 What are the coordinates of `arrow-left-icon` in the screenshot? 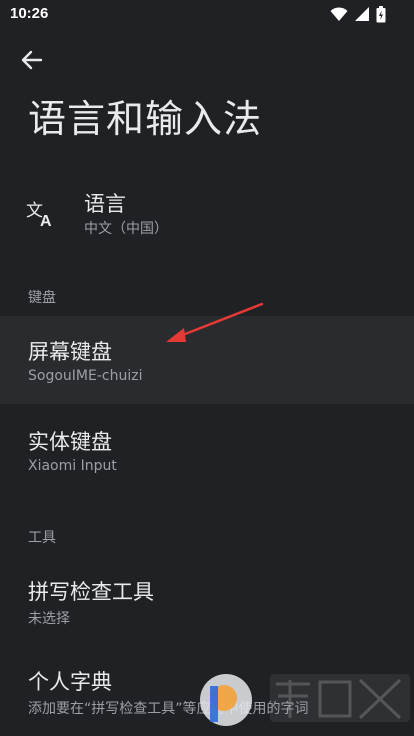 It's located at (32, 60).